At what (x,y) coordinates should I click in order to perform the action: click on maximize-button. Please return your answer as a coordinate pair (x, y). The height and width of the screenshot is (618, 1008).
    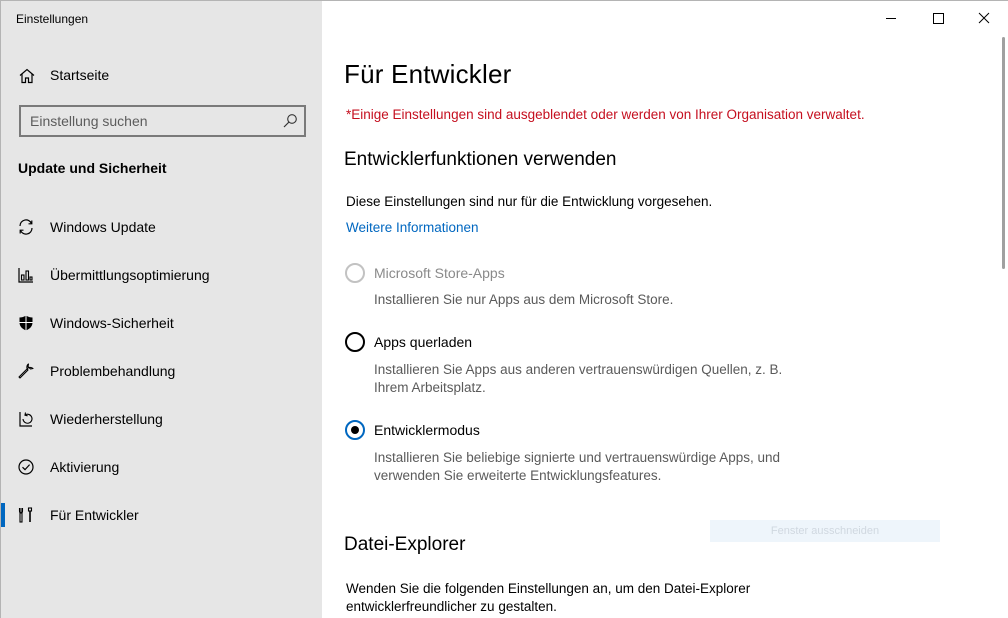
    Looking at the image, I should click on (938, 18).